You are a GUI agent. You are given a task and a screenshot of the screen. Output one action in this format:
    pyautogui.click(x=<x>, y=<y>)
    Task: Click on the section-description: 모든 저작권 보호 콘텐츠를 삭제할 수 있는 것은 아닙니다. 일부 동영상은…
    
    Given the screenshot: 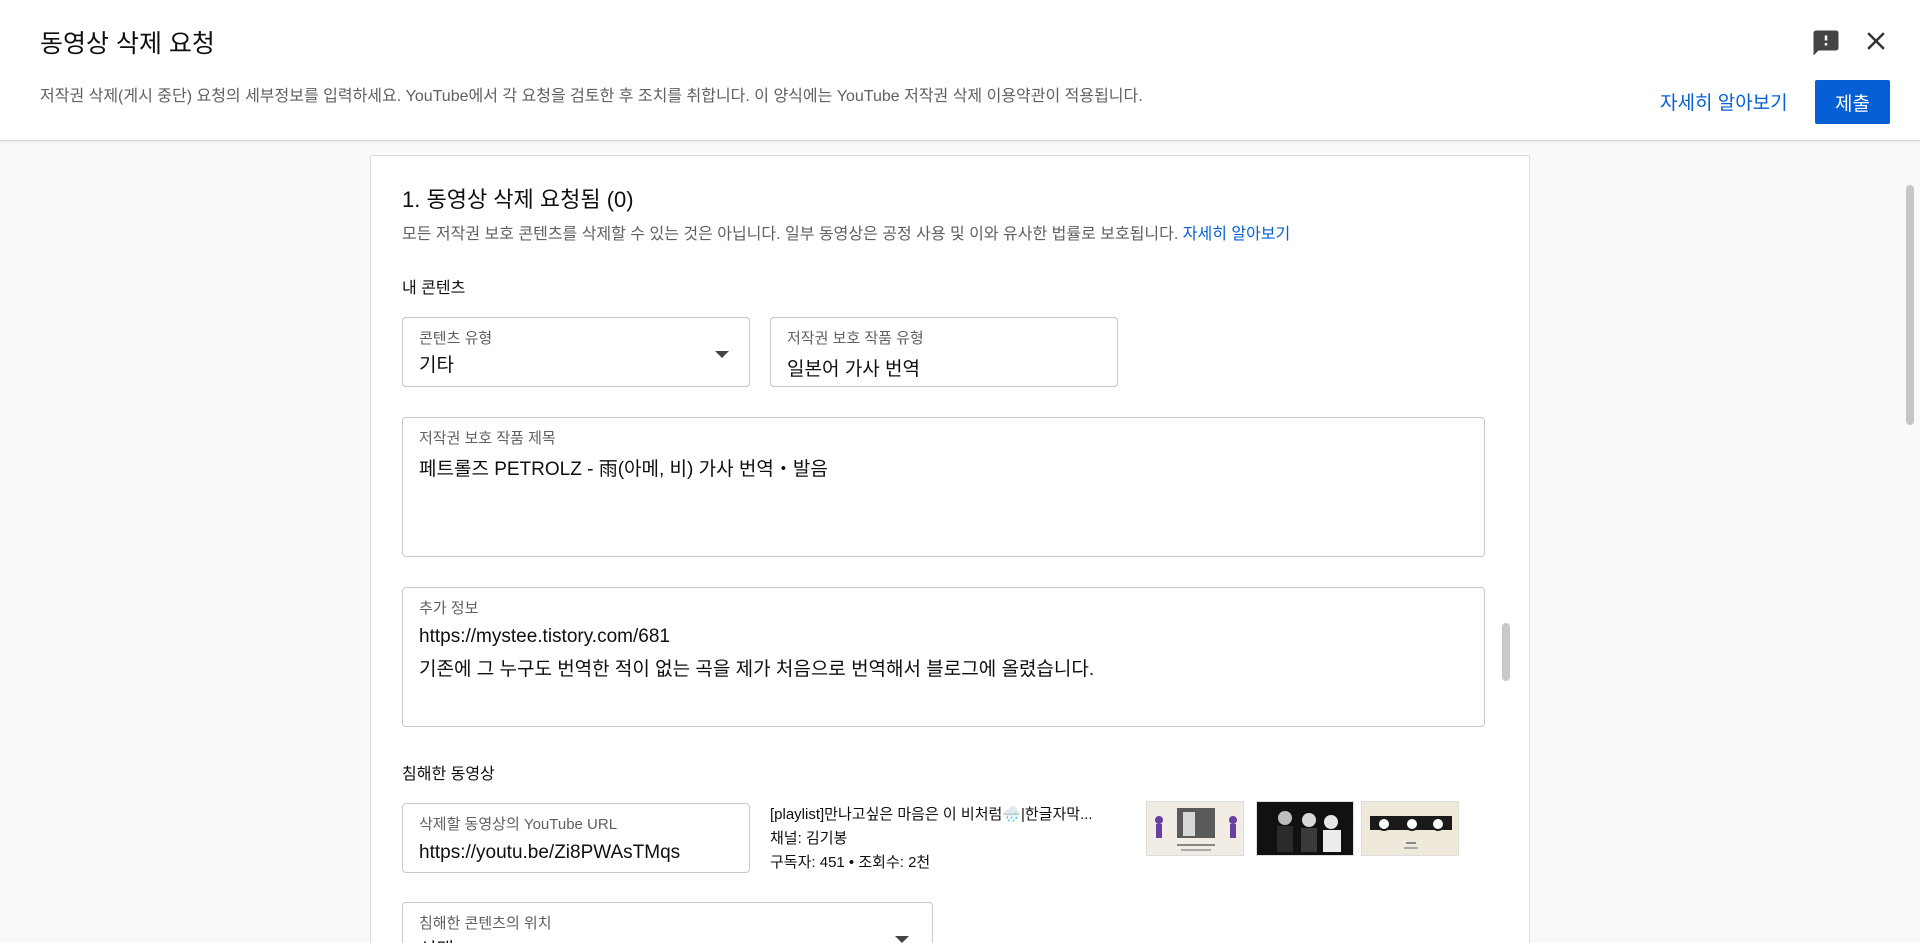 What is the action you would take?
    pyautogui.click(x=846, y=232)
    